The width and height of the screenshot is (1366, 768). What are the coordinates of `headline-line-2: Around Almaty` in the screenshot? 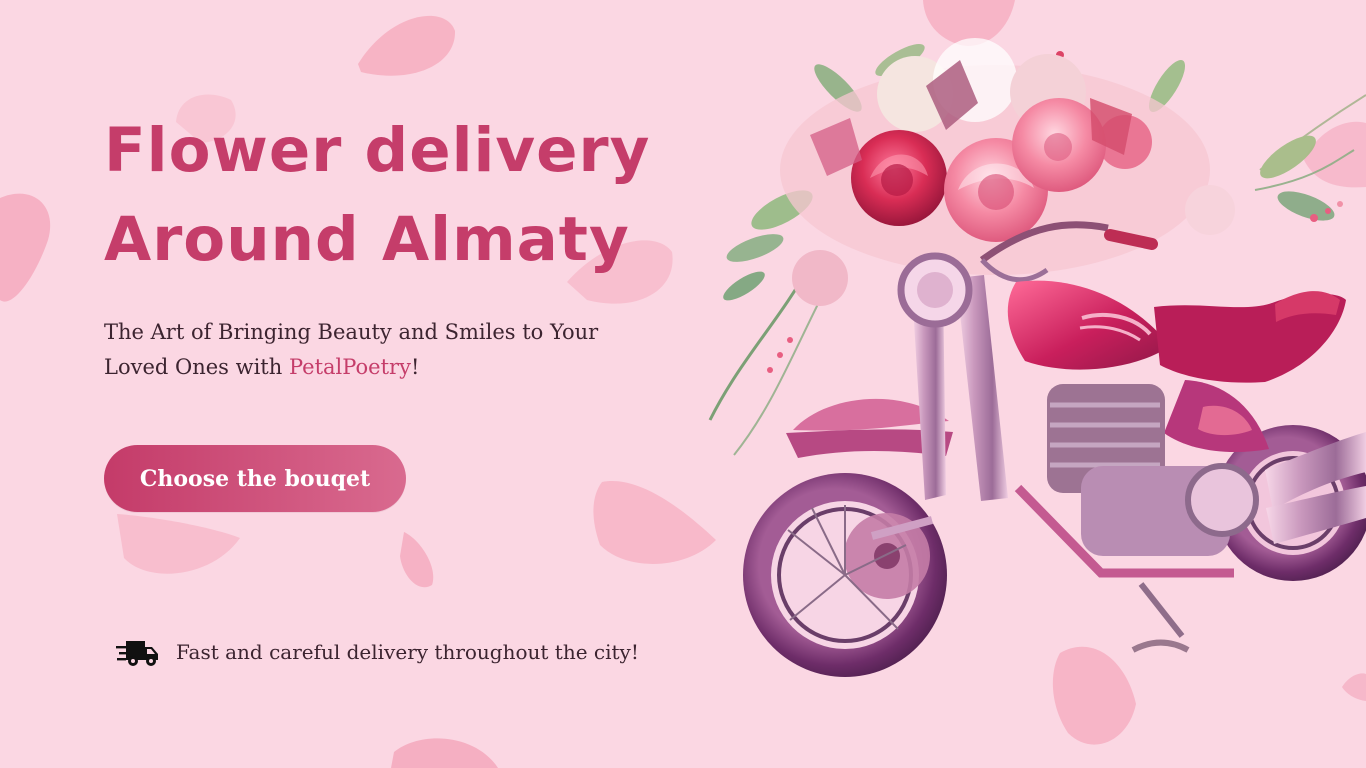 It's located at (367, 239).